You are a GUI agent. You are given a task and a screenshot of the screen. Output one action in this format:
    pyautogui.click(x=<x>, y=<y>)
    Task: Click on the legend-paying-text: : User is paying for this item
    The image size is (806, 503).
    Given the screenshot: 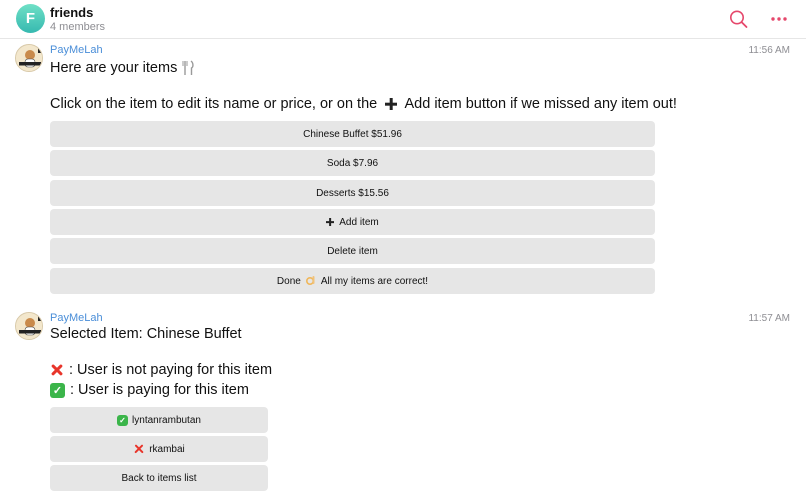 What is the action you would take?
    pyautogui.click(x=159, y=390)
    